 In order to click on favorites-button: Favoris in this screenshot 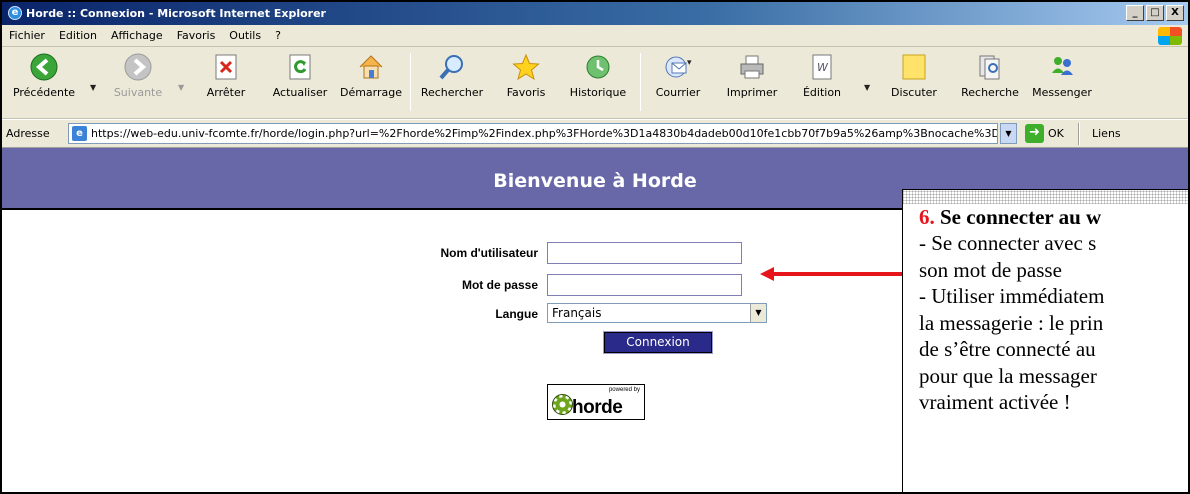, I will do `click(526, 75)`.